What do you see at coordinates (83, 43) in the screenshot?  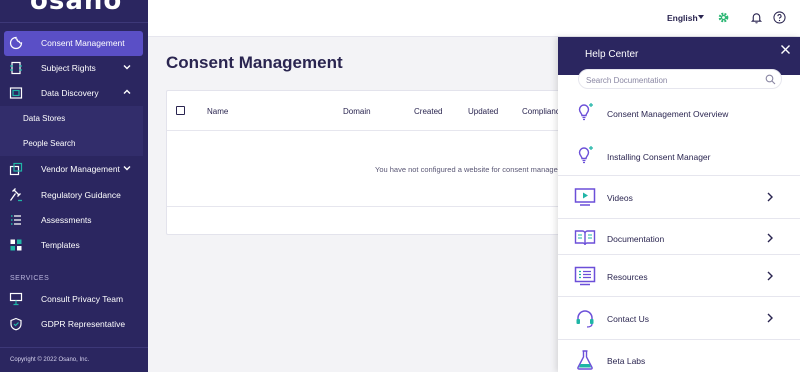 I see `sidebar-item-label: Consent Management` at bounding box center [83, 43].